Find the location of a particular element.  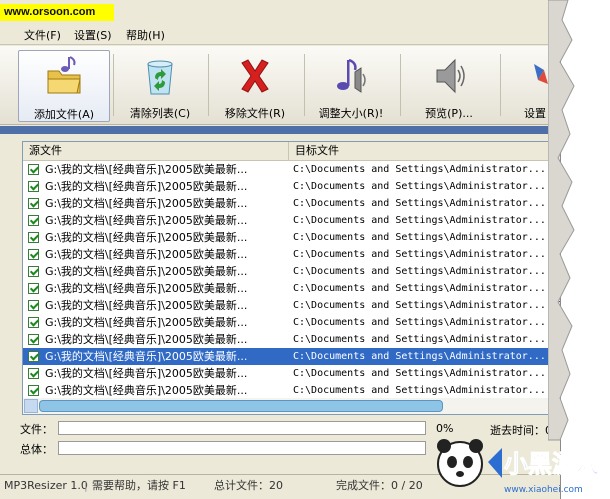

column-header-source: 源文件 is located at coordinates (156, 151).